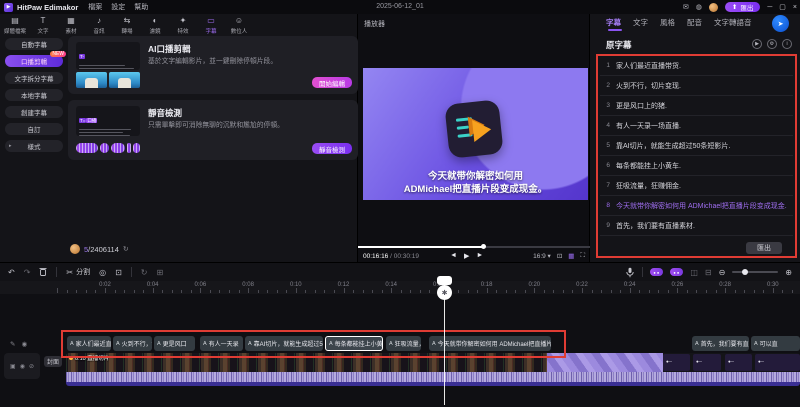  Describe the element at coordinates (696, 66) in the screenshot. I see `subtitle-row: 1 家人们最近直播带货.` at that location.